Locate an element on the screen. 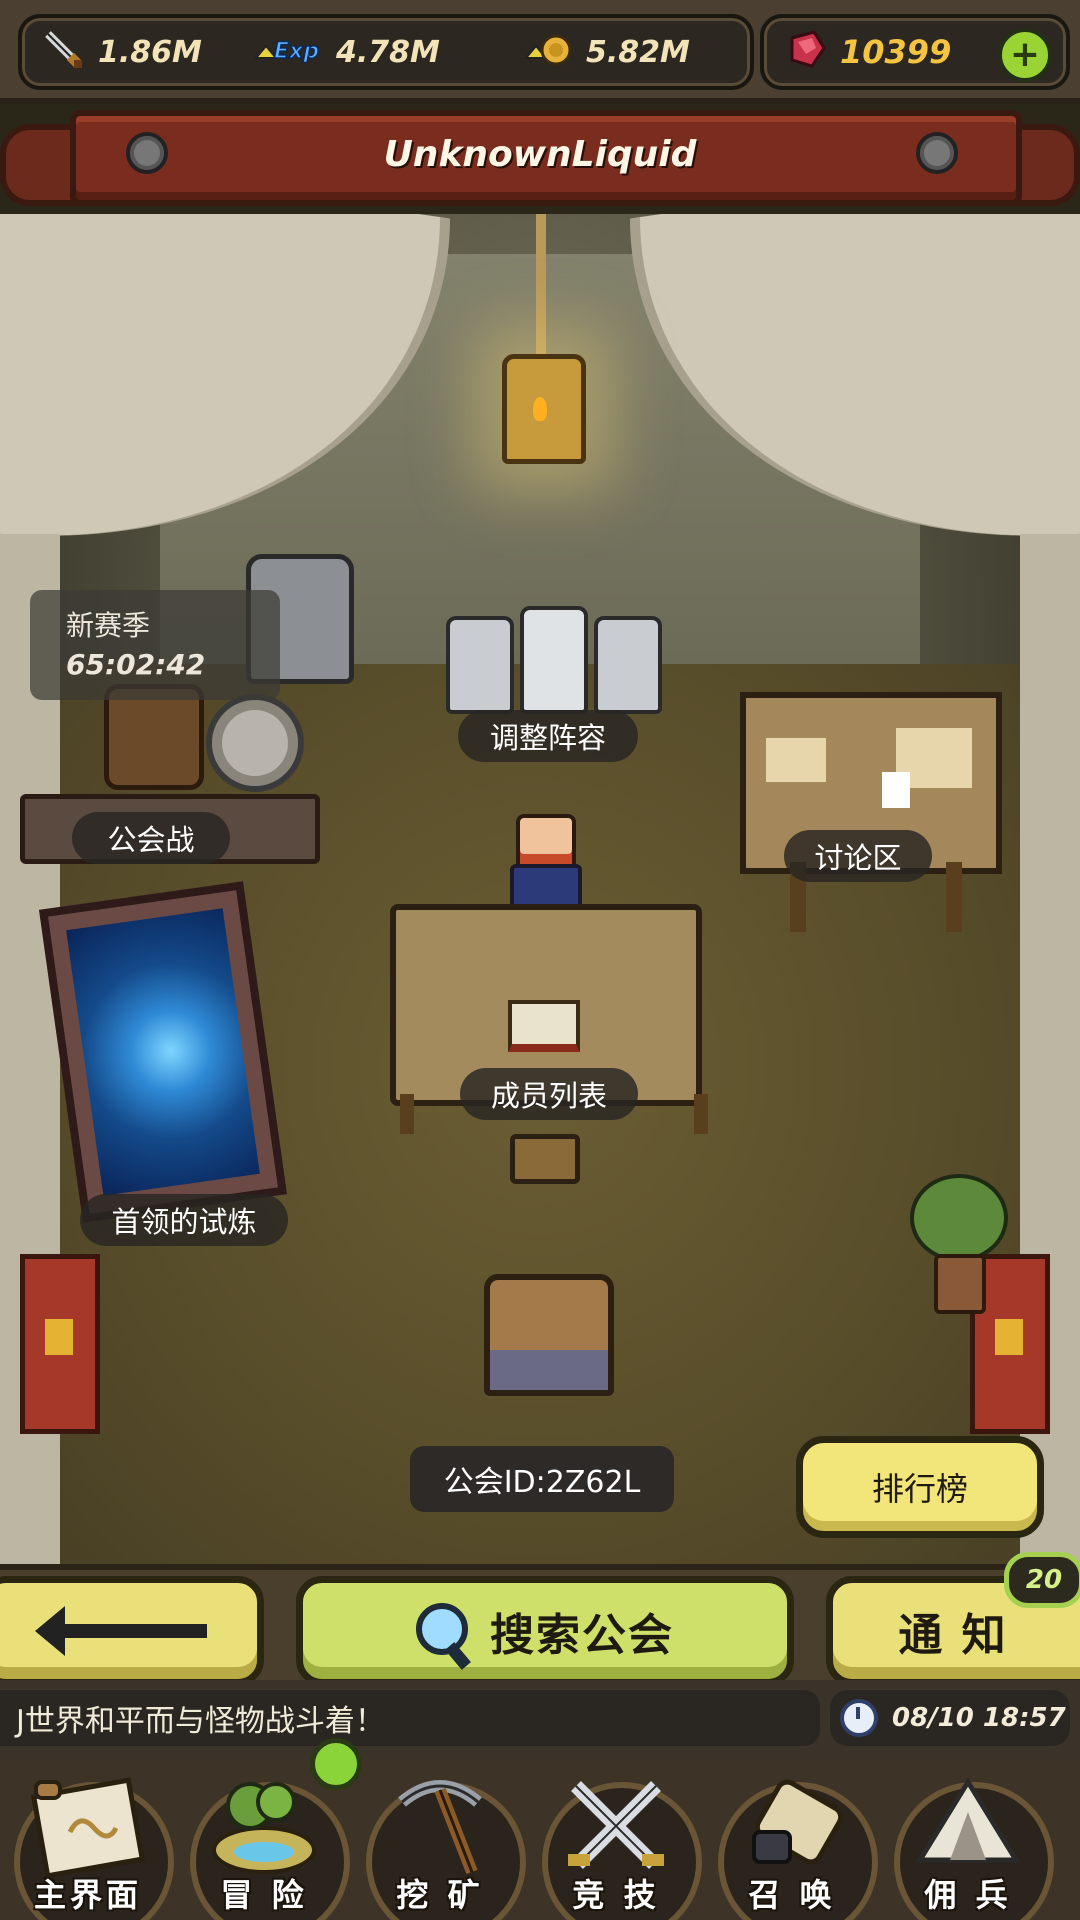 The height and width of the screenshot is (1920, 1080). tent-icon is located at coordinates (968, 1827).